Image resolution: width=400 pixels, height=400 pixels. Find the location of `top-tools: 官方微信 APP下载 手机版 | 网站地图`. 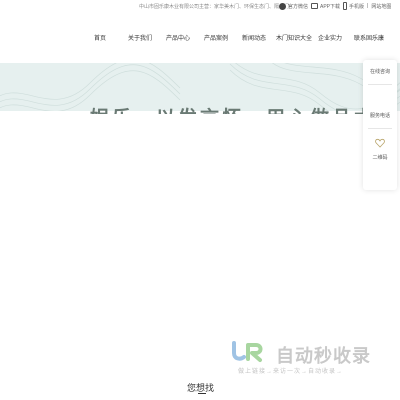

top-tools: 官方微信 APP下载 手机版 | 网站地图 is located at coordinates (335, 6).